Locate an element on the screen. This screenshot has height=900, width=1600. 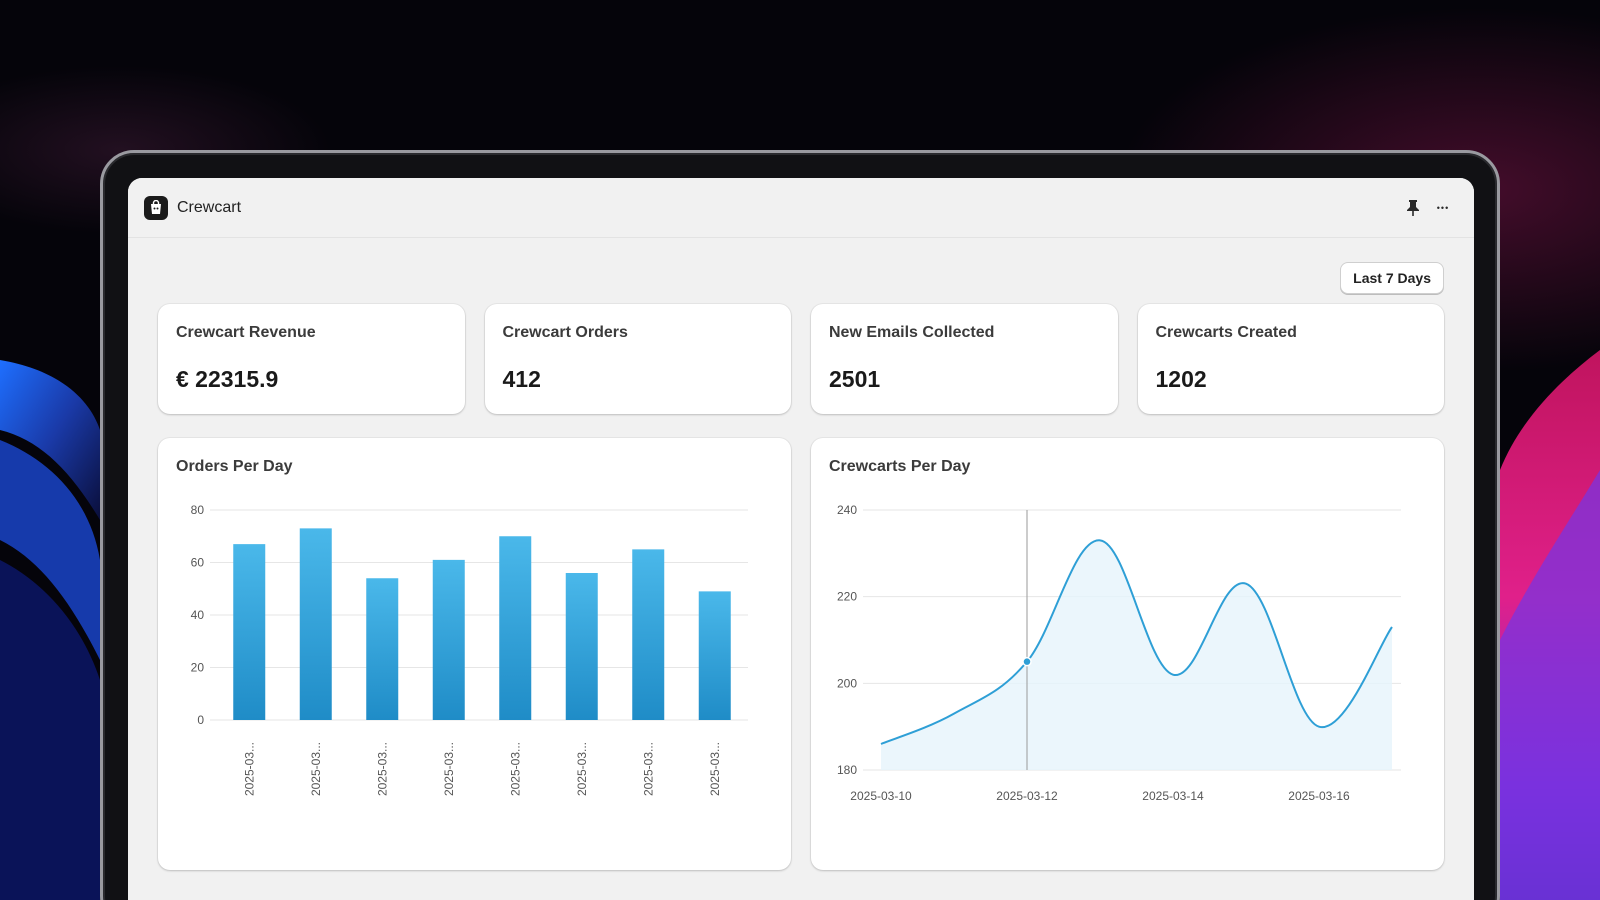
stat-label: Crewcart Orders is located at coordinates (565, 332).